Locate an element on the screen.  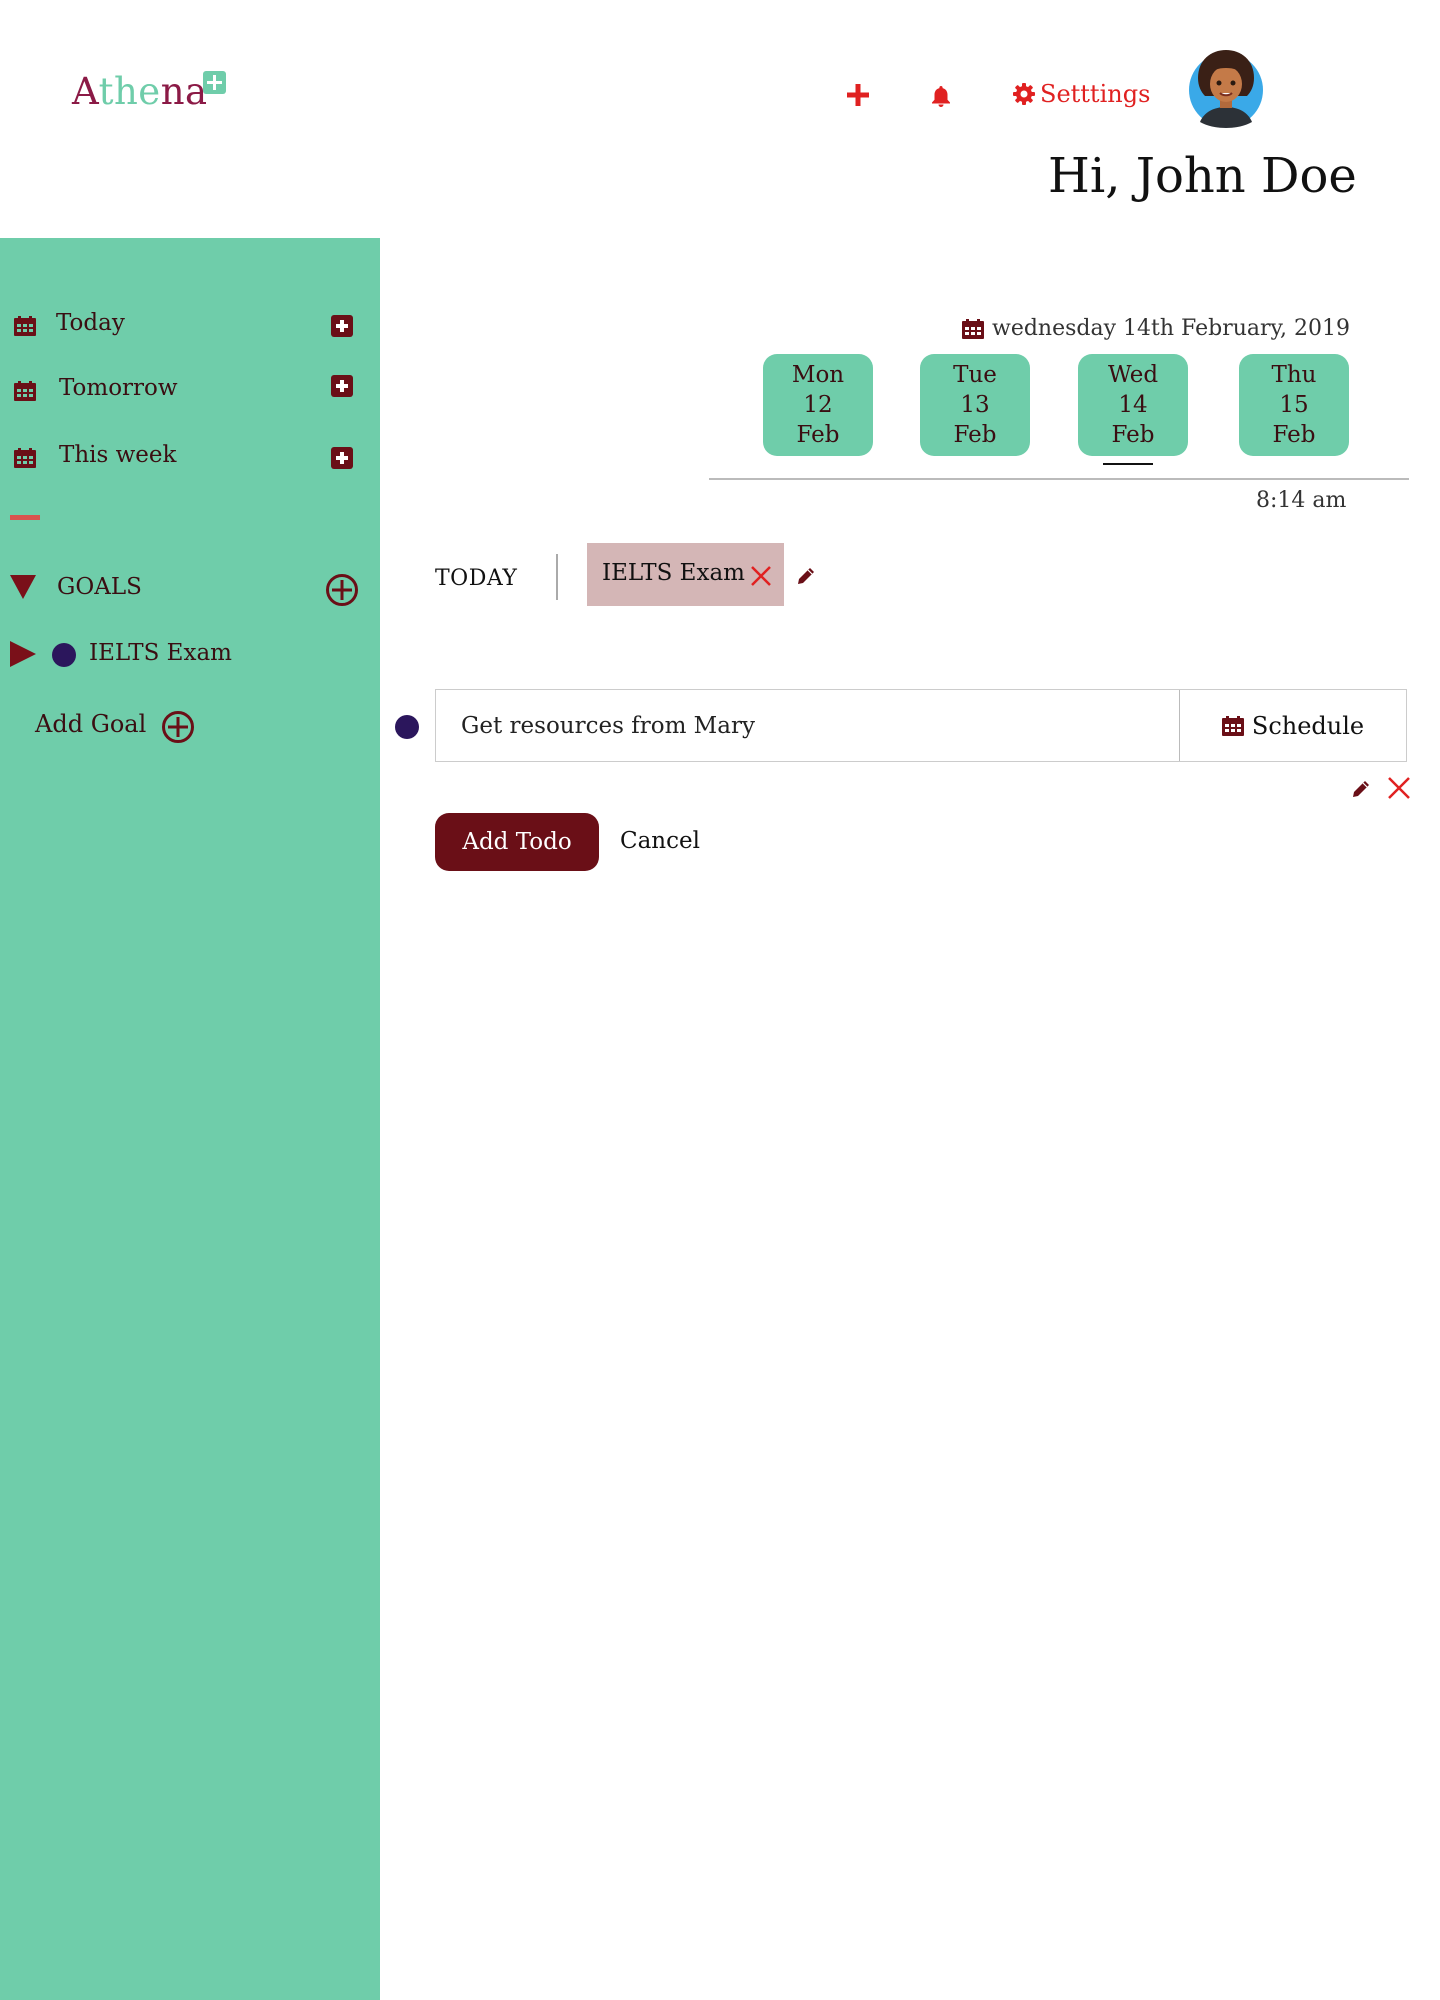
goal-tag-label: IELTS Exam is located at coordinates (673, 573).